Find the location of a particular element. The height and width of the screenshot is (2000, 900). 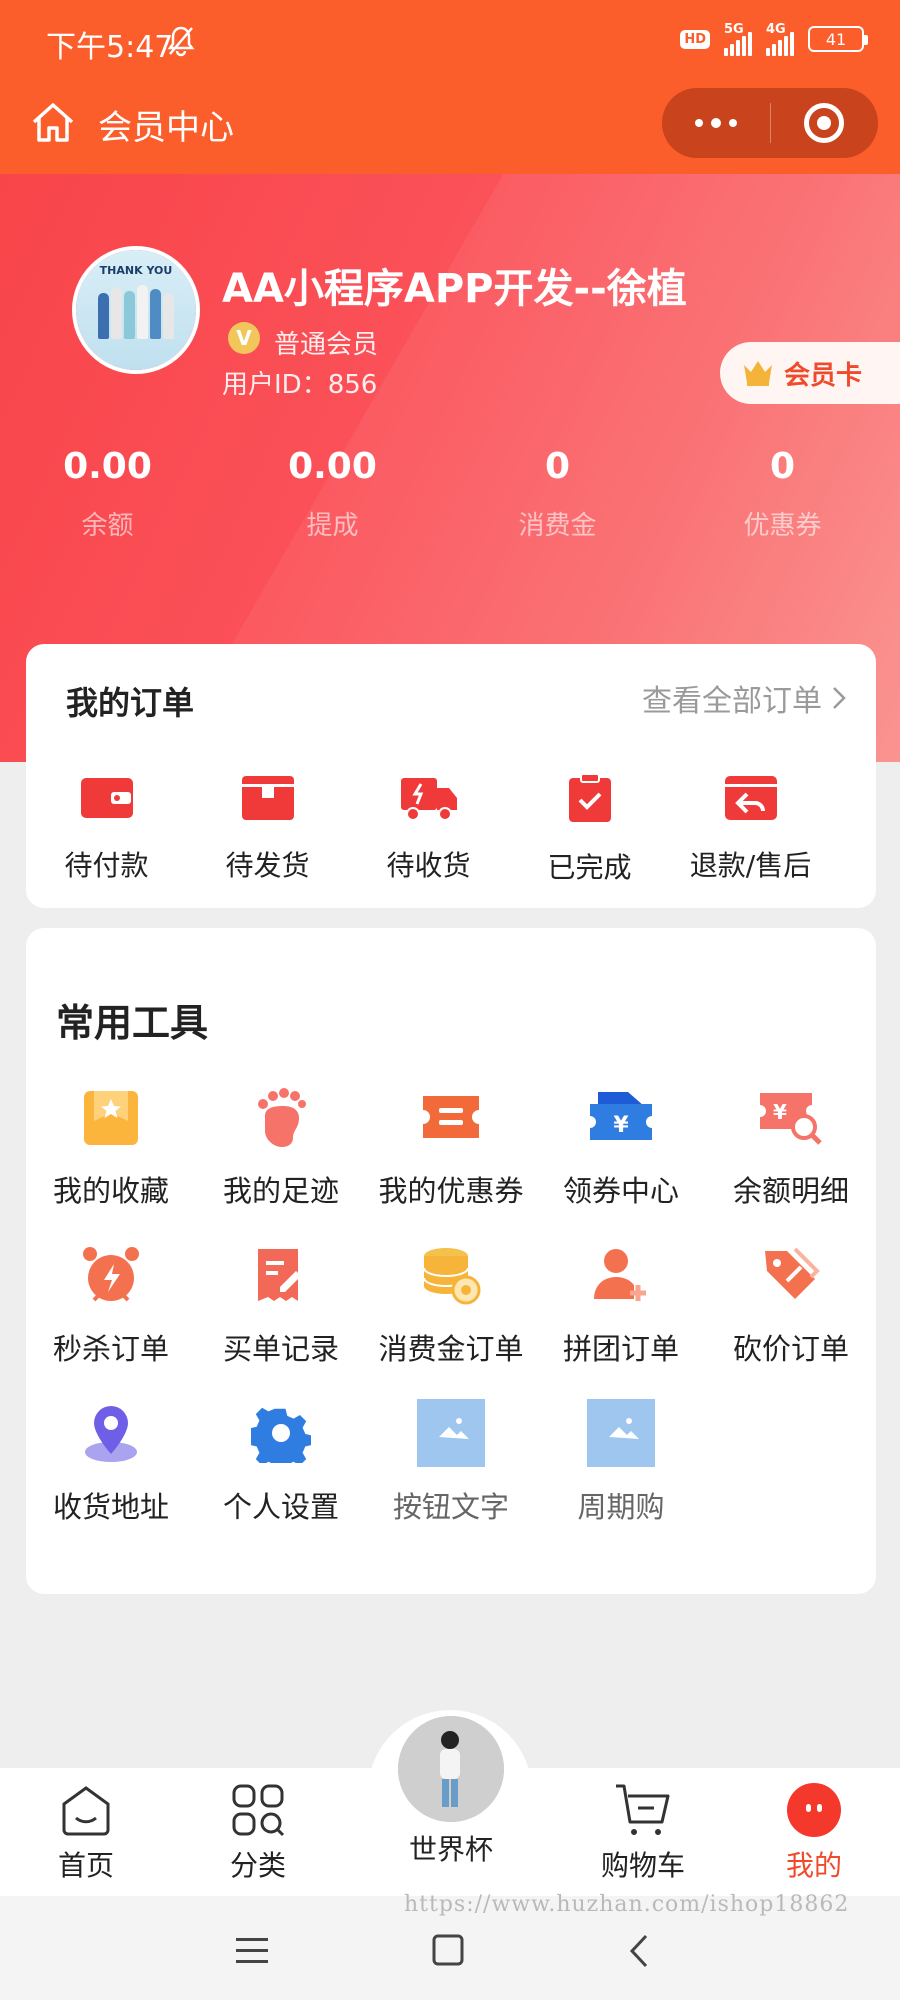

tool-consumption-orders: 消费金订单 is located at coordinates (451, 1319).